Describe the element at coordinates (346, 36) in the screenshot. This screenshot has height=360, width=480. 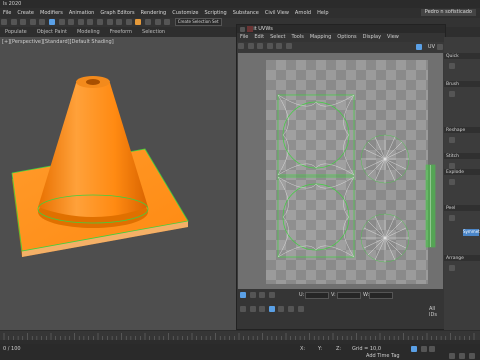
I see `uv-menu-options: Options` at that location.